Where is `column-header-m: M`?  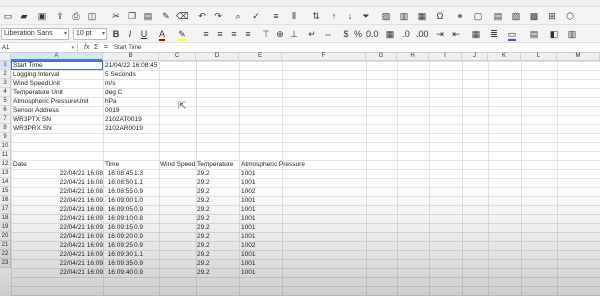 column-header-m: M is located at coordinates (578, 57).